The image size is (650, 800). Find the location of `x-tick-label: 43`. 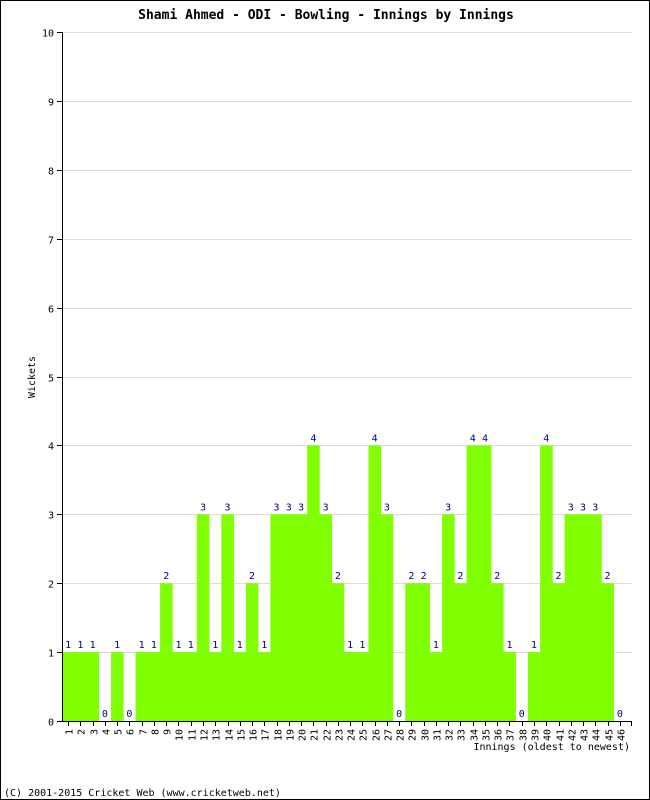

x-tick-label: 43 is located at coordinates (585, 735).